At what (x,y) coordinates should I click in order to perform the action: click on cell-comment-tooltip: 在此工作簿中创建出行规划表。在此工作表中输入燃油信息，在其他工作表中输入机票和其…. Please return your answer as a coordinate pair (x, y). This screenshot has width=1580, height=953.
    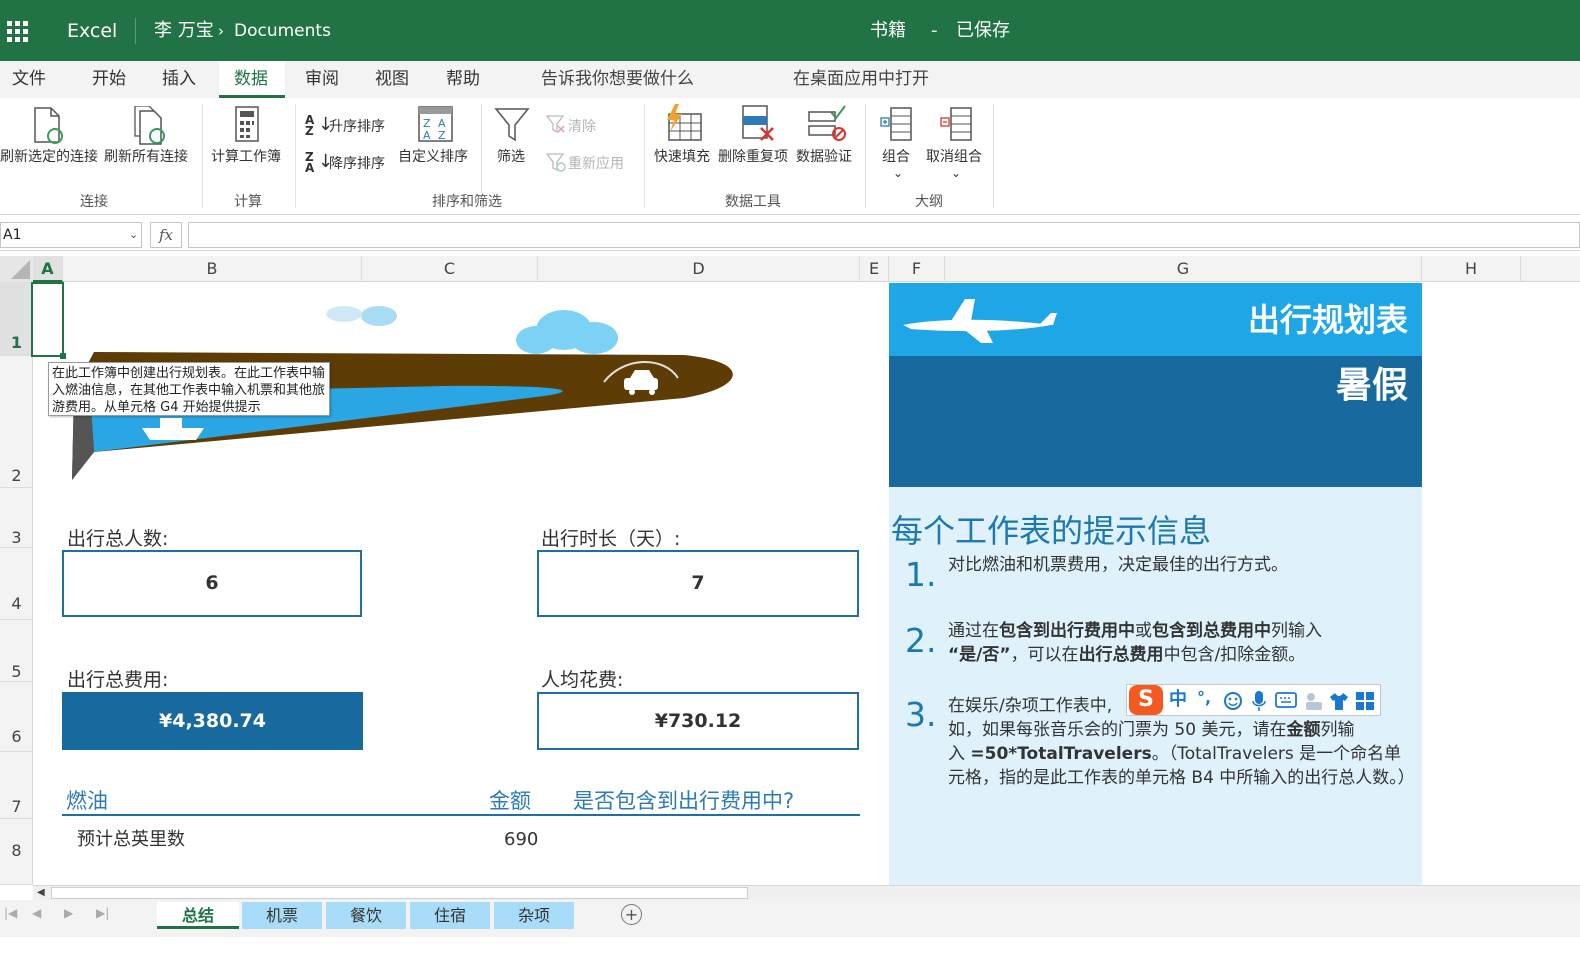
    Looking at the image, I should click on (189, 389).